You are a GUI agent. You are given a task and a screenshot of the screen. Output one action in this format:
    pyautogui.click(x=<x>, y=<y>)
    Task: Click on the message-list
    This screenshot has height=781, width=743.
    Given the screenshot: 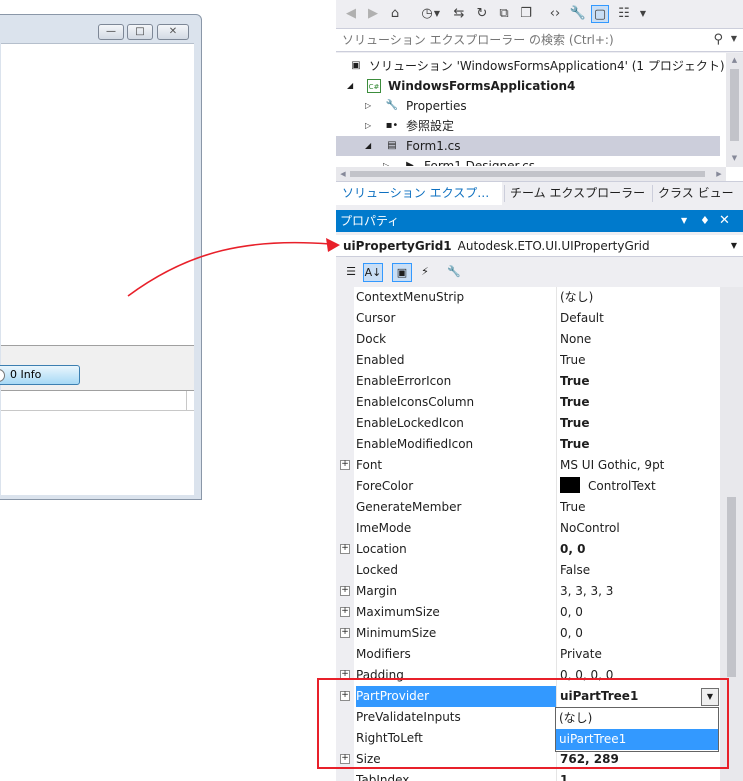 What is the action you would take?
    pyautogui.click(x=97, y=442)
    